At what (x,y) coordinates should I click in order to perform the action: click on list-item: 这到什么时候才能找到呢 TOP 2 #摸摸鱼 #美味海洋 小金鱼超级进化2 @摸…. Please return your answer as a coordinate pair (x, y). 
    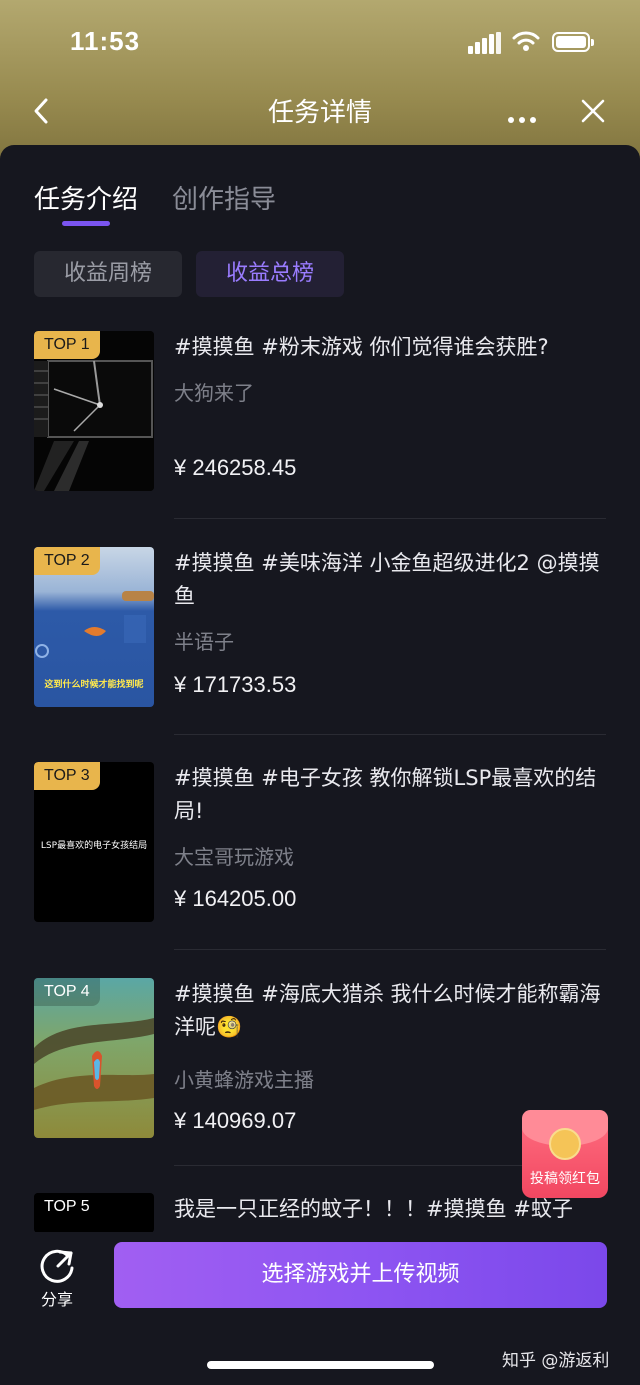
    Looking at the image, I should click on (320, 642).